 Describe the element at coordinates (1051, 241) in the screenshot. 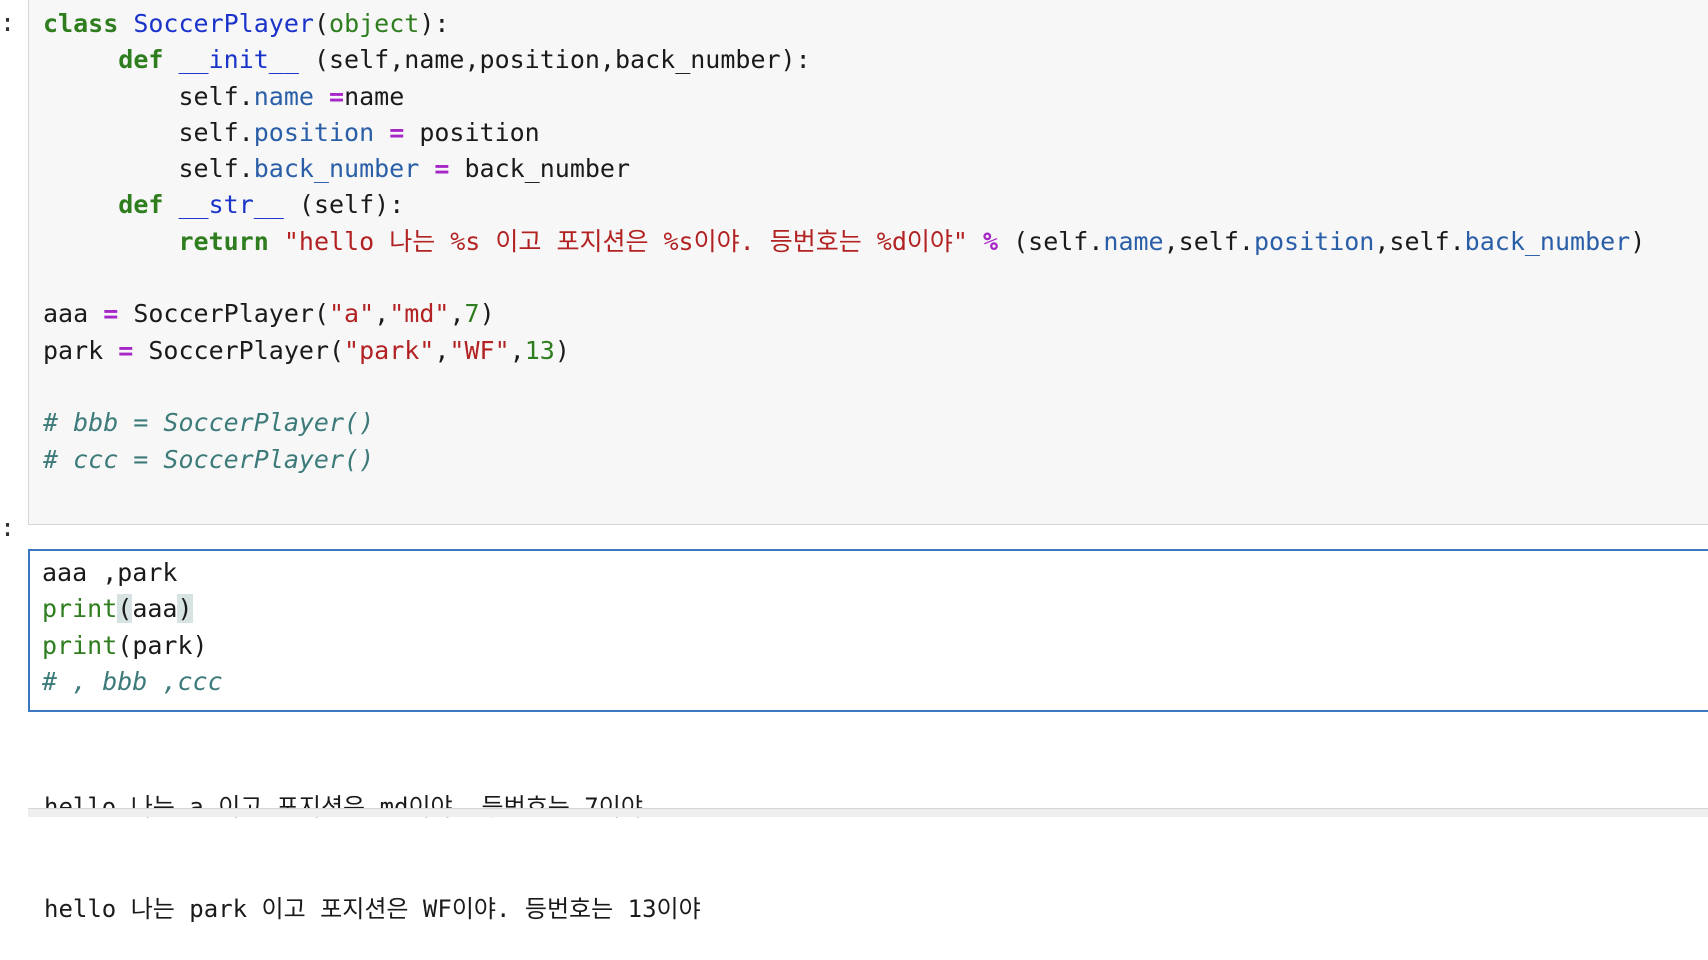

I see `code-token: (self.` at that location.